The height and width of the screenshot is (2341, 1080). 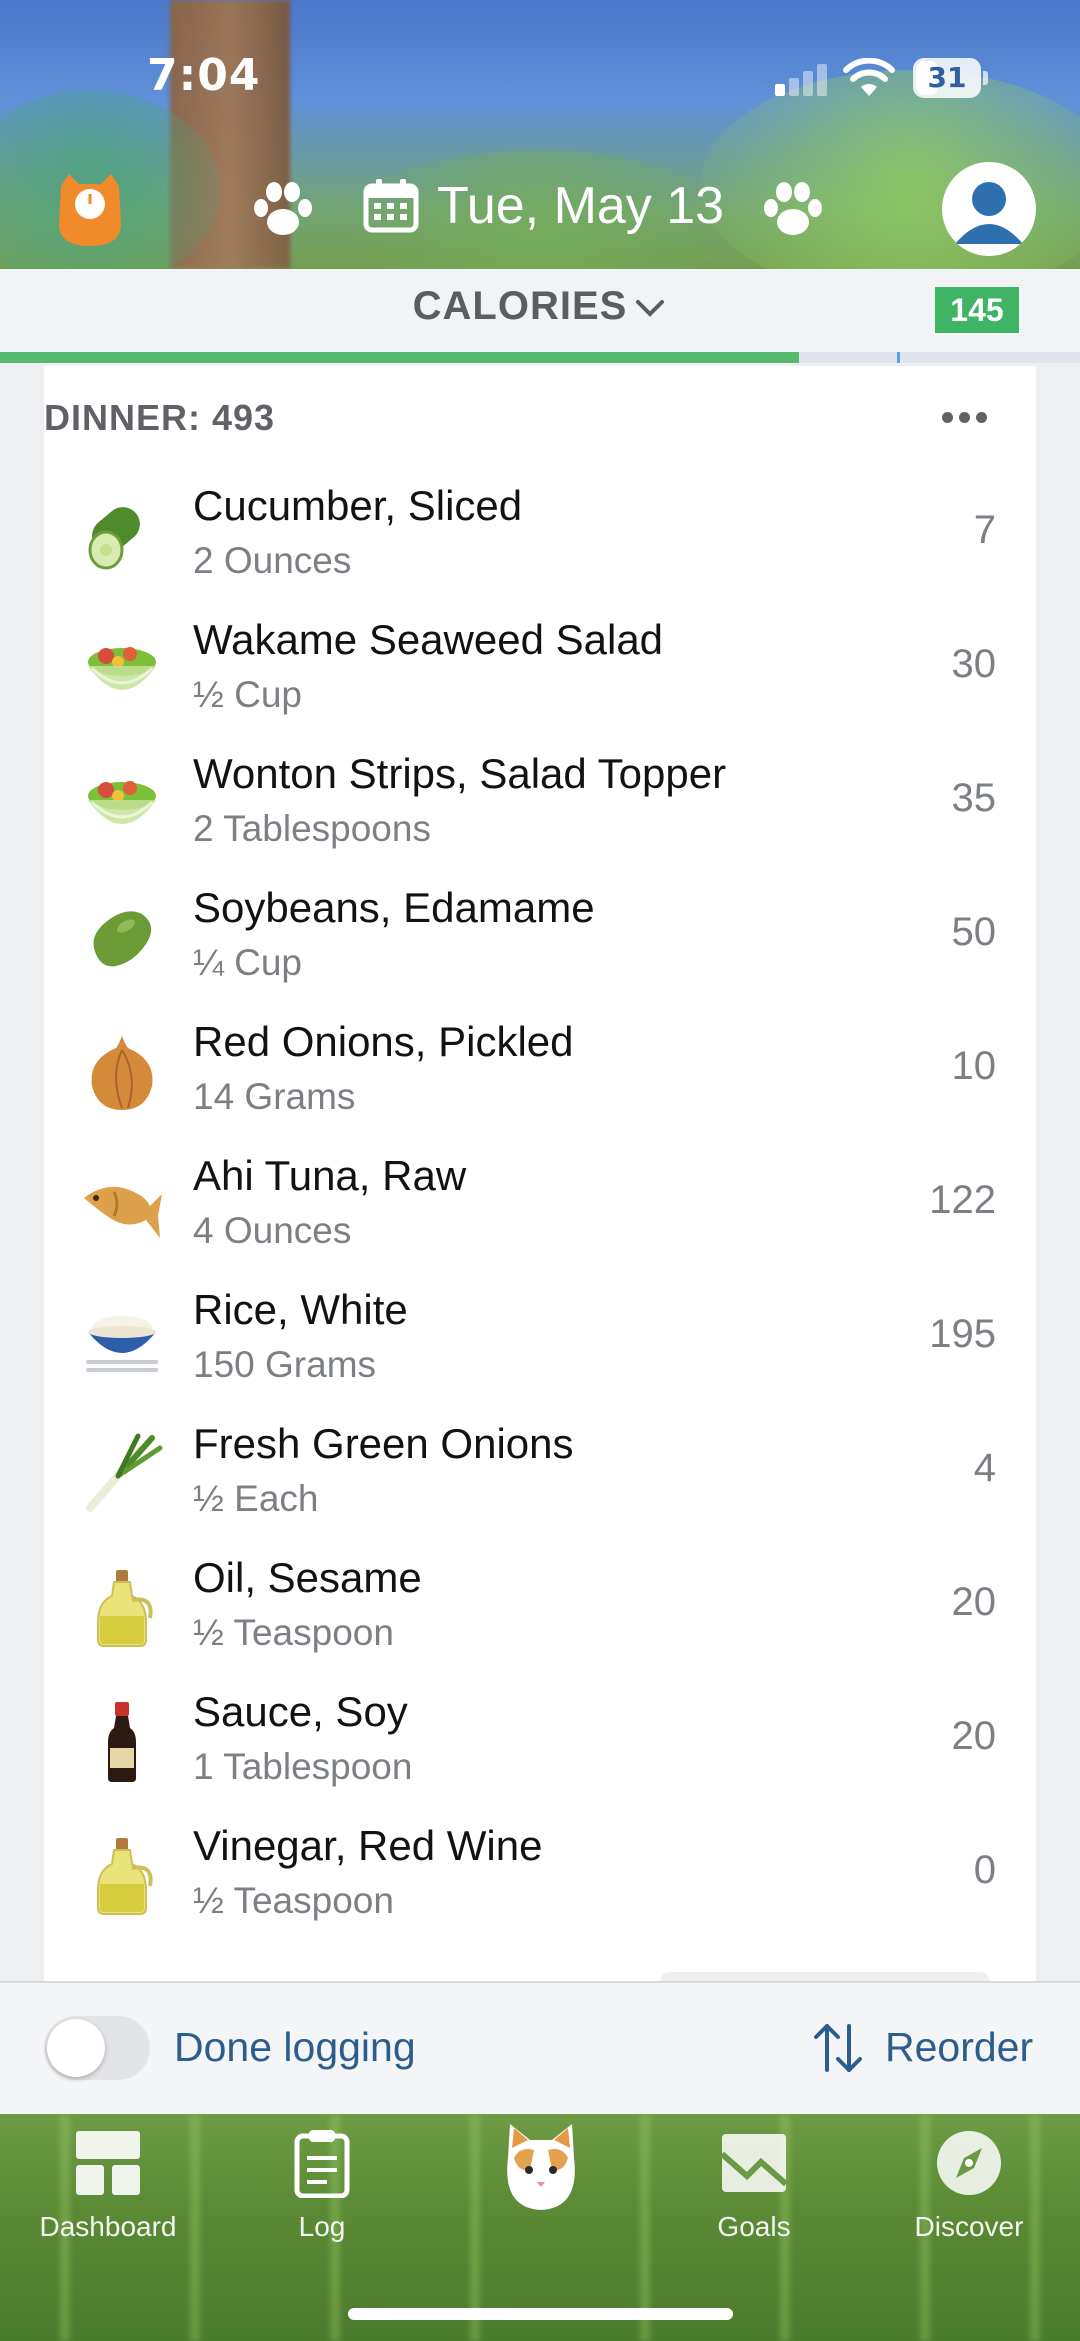 What do you see at coordinates (977, 310) in the screenshot?
I see `calories-remaining-badge: 145` at bounding box center [977, 310].